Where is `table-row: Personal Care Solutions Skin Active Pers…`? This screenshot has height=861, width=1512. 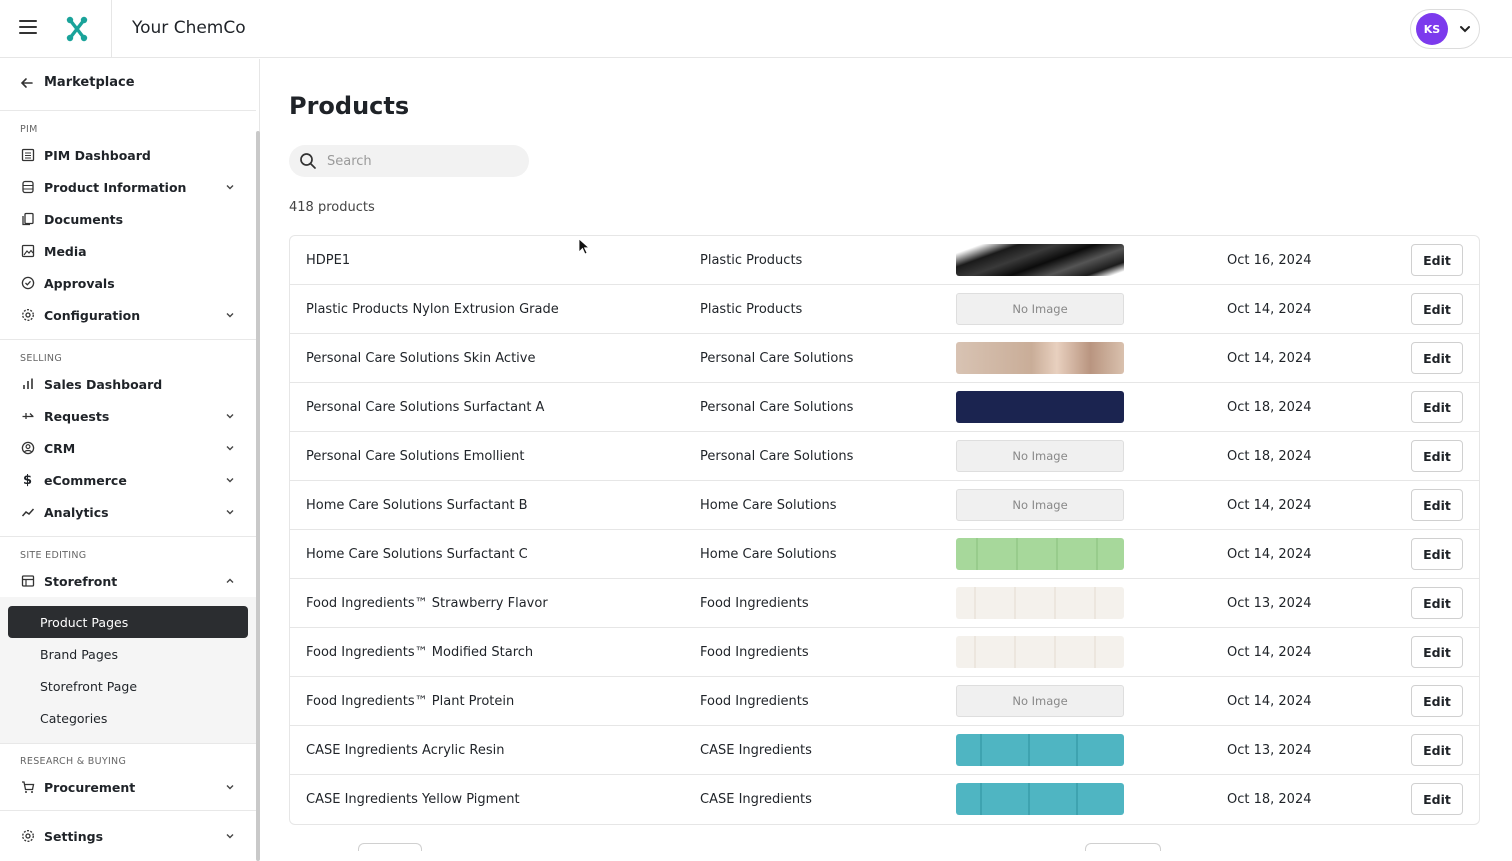 table-row: Personal Care Solutions Skin Active Pers… is located at coordinates (884, 358).